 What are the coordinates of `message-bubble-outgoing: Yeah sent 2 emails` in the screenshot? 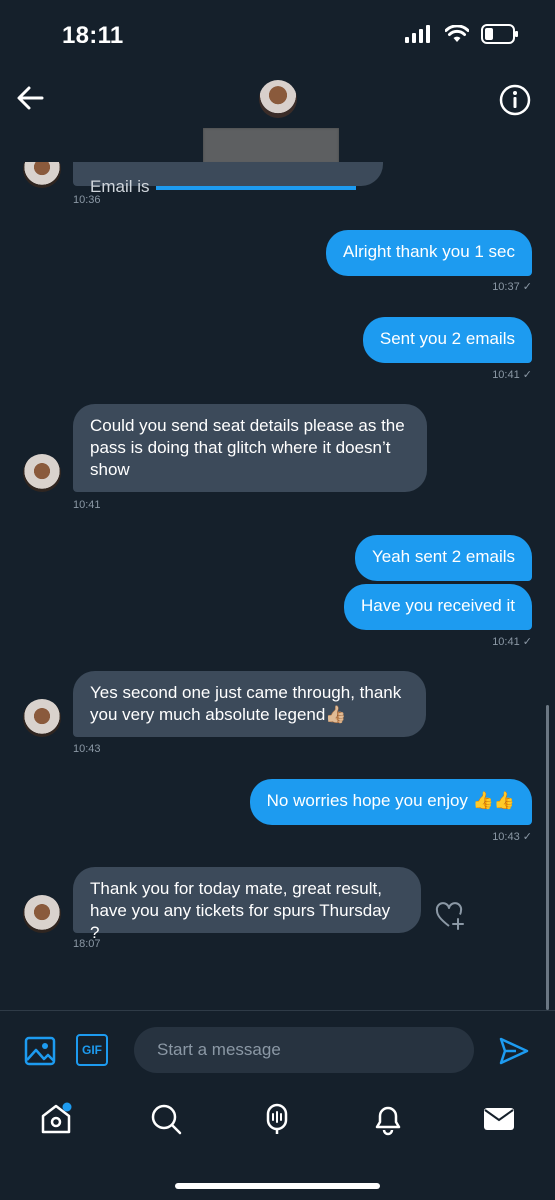 It's located at (443, 558).